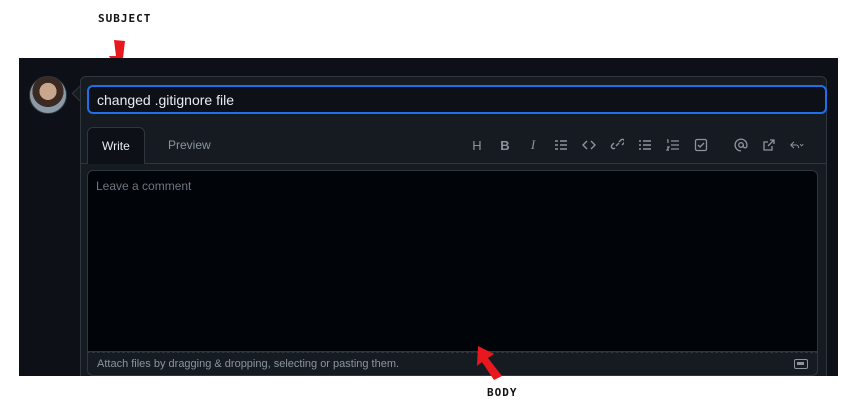 The image size is (860, 411). Describe the element at coordinates (477, 145) in the screenshot. I see `heading-icon: H` at that location.